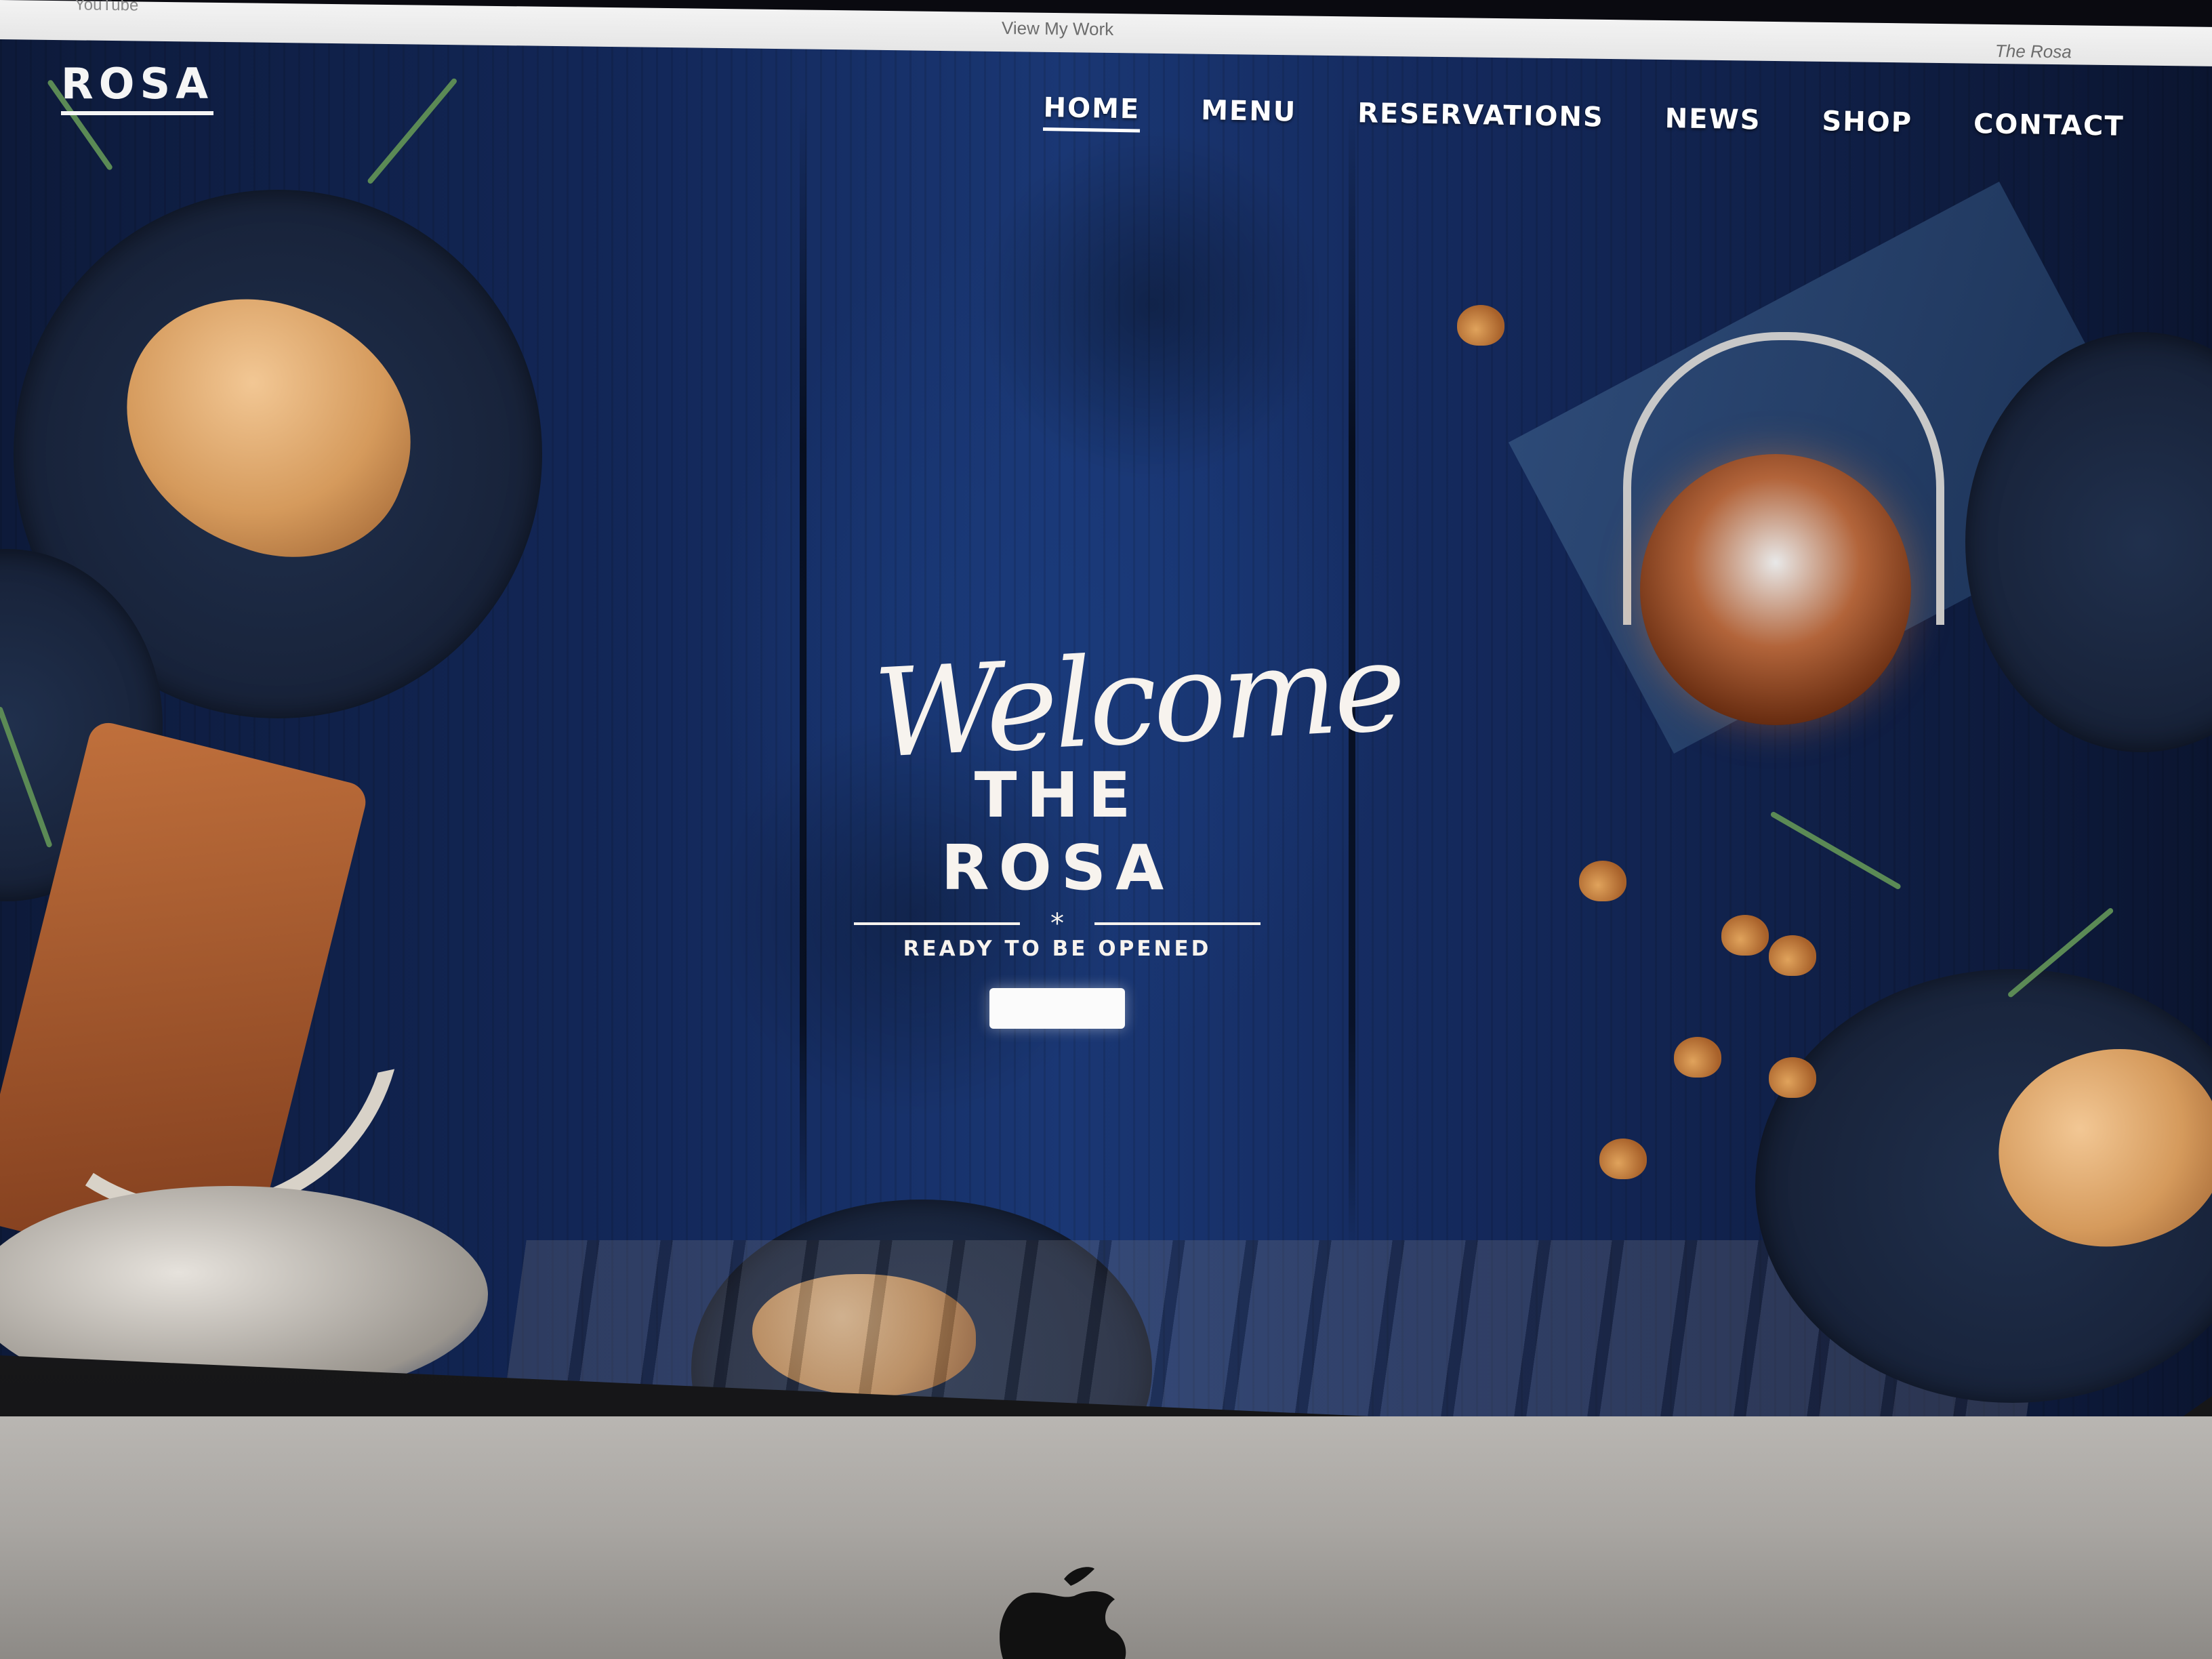  I want to click on asterisk-icon: *, so click(1057, 924).